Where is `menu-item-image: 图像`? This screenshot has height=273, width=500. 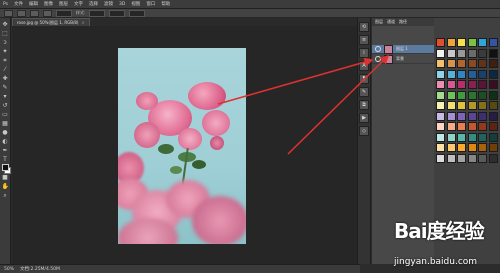
menu-item-image: 图像 is located at coordinates (48, 4).